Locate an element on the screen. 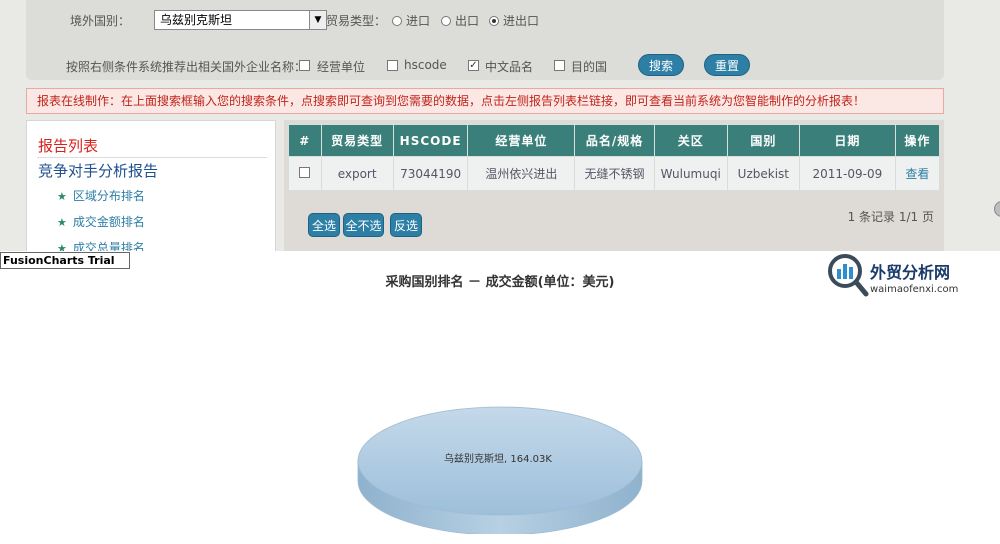 Image resolution: width=1000 pixels, height=544 pixels. row-select-cell is located at coordinates (305, 173).